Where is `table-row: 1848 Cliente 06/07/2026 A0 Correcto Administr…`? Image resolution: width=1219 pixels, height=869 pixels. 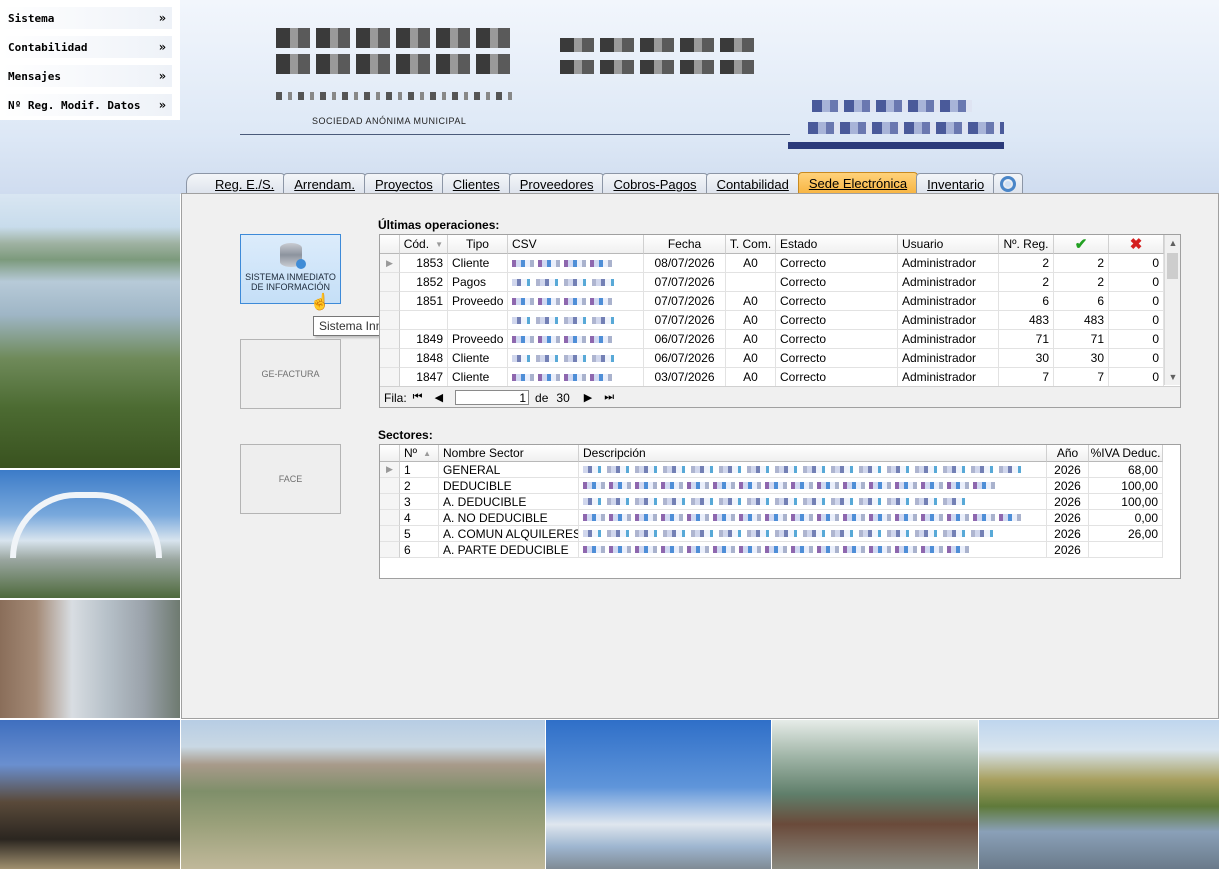 table-row: 1848 Cliente 06/07/2026 A0 Correcto Administr… is located at coordinates (772, 358).